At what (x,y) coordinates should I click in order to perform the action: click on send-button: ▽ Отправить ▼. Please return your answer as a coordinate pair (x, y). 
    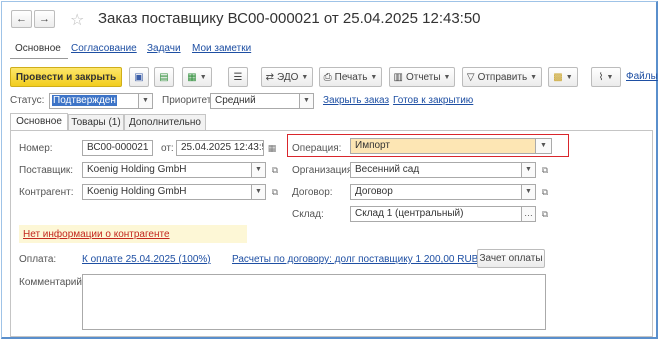
    Looking at the image, I should click on (502, 77).